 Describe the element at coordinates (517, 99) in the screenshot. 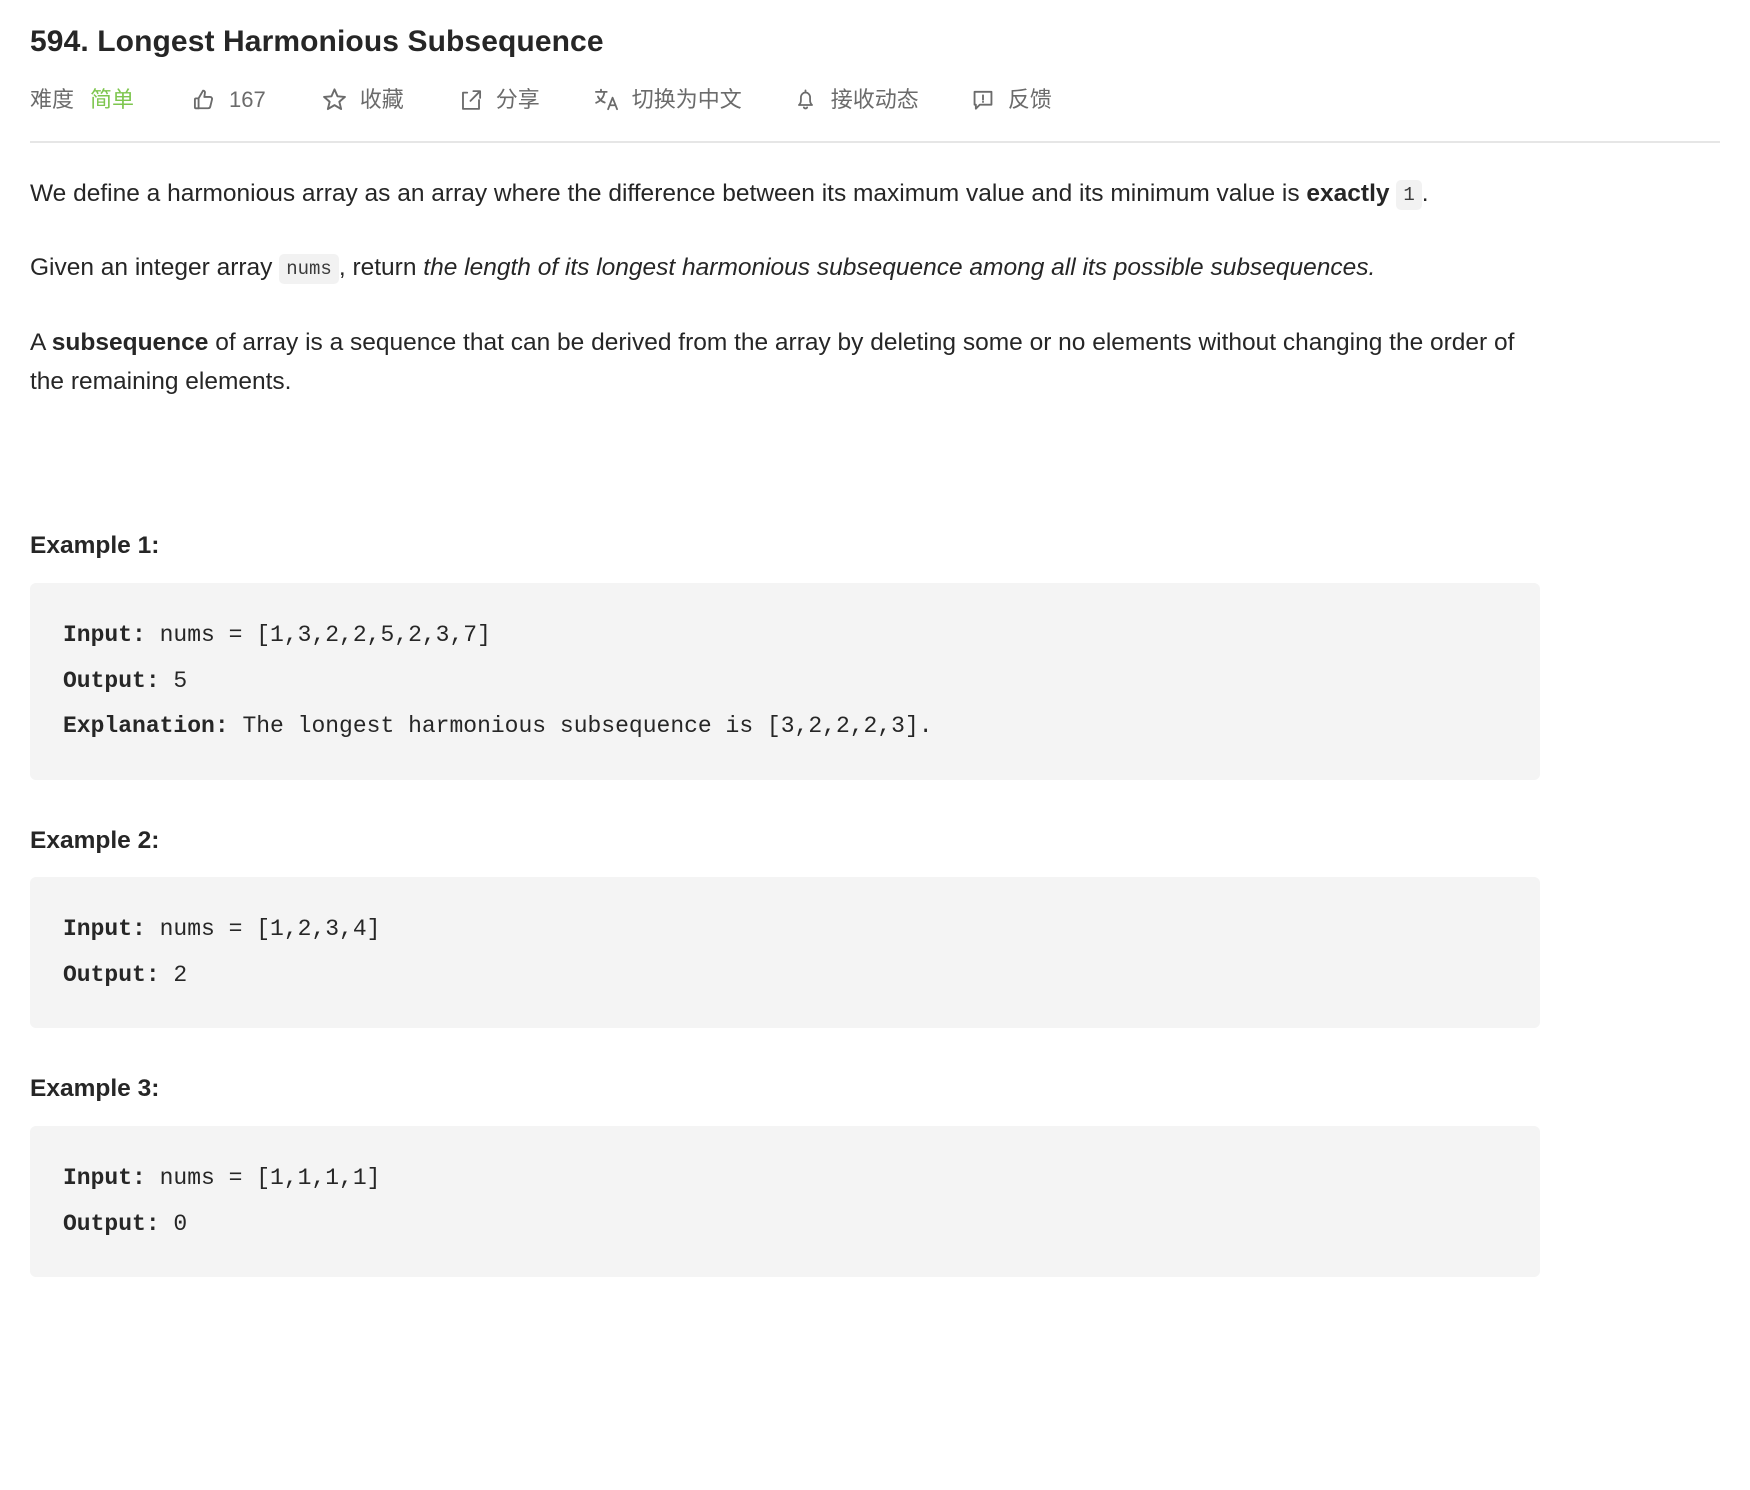

I see `share-label: 分享` at that location.